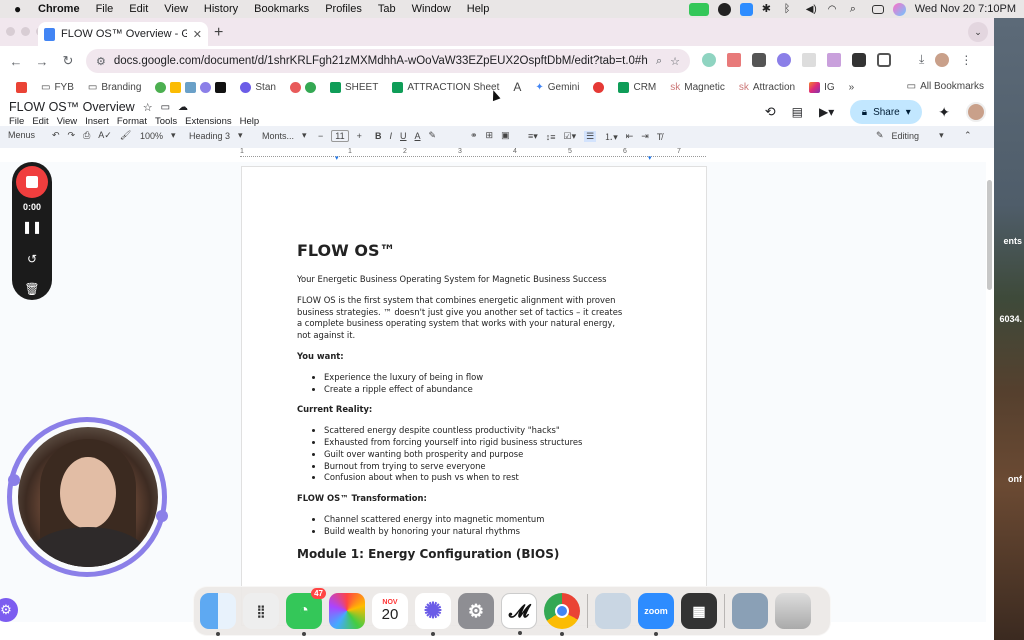  What do you see at coordinates (101, 61) in the screenshot?
I see `site-info-icon: ⚙` at bounding box center [101, 61].